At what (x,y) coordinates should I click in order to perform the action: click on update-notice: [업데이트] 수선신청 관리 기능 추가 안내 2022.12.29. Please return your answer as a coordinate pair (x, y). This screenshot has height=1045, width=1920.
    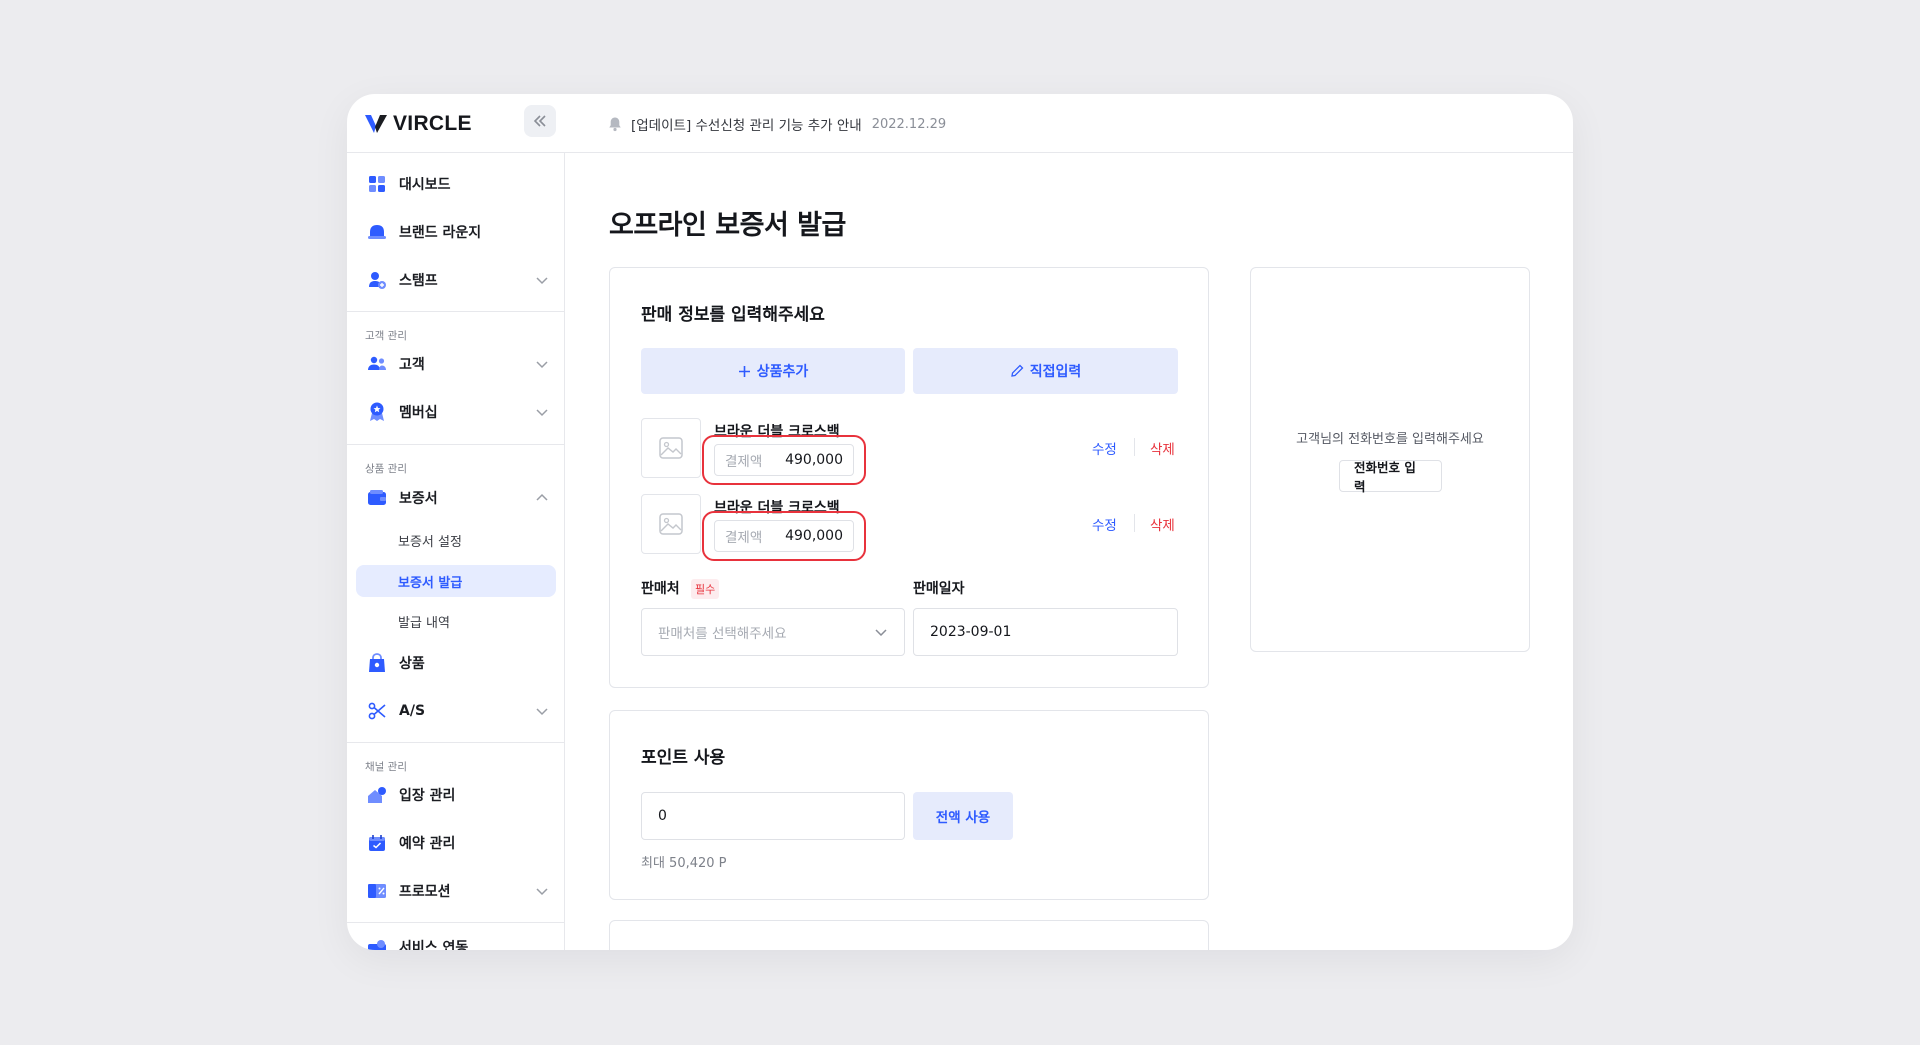
    Looking at the image, I should click on (776, 124).